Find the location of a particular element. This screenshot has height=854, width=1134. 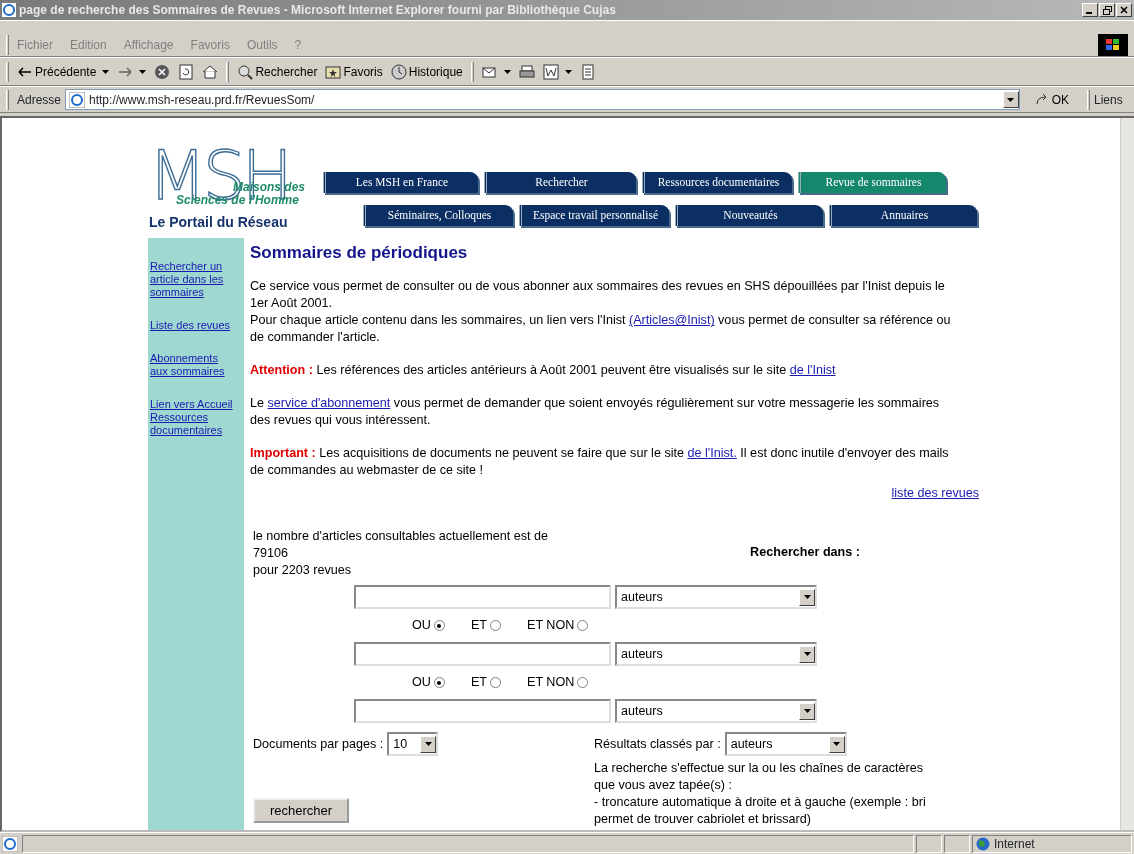

paragraph-text: Important : Les acquisitions de documents ne peuvent se faire que sur le site de l'Inist. Il est donc inutile d'envoyer des mails de commandes au webmaster de ce site ! is located at coordinates (600, 462).